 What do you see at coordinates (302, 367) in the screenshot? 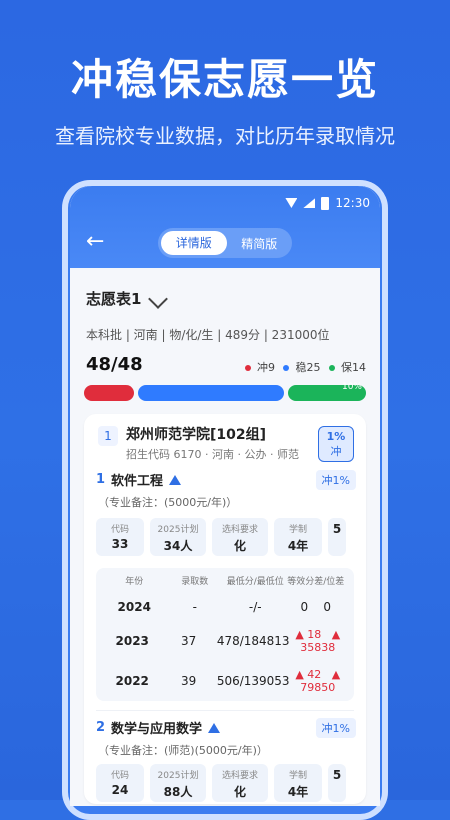
I see `legend-wen: 稳25` at bounding box center [302, 367].